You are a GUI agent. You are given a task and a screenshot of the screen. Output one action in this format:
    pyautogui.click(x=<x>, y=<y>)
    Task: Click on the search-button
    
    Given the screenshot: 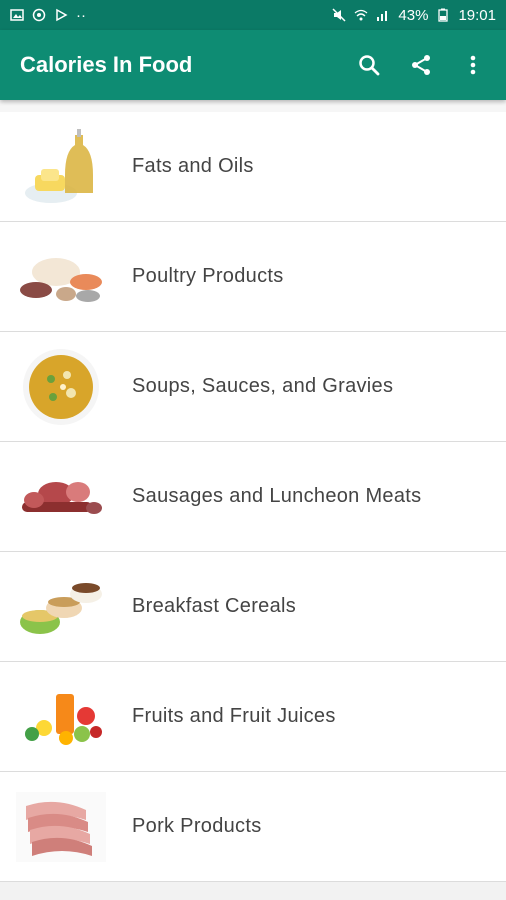 What is the action you would take?
    pyautogui.click(x=369, y=65)
    